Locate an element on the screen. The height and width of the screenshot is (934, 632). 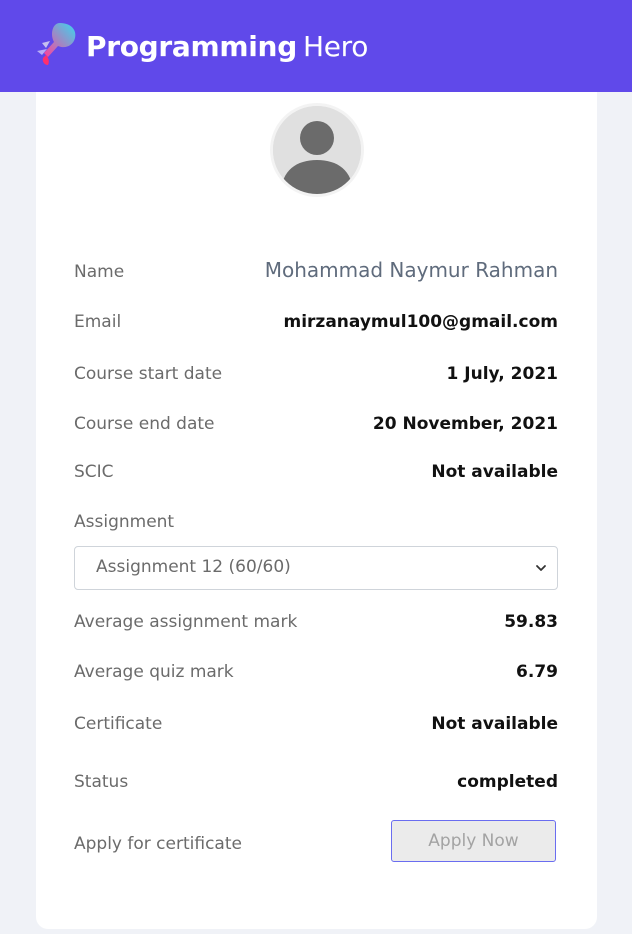
assignment-select: Assignment 12 (60/60) is located at coordinates (316, 568).